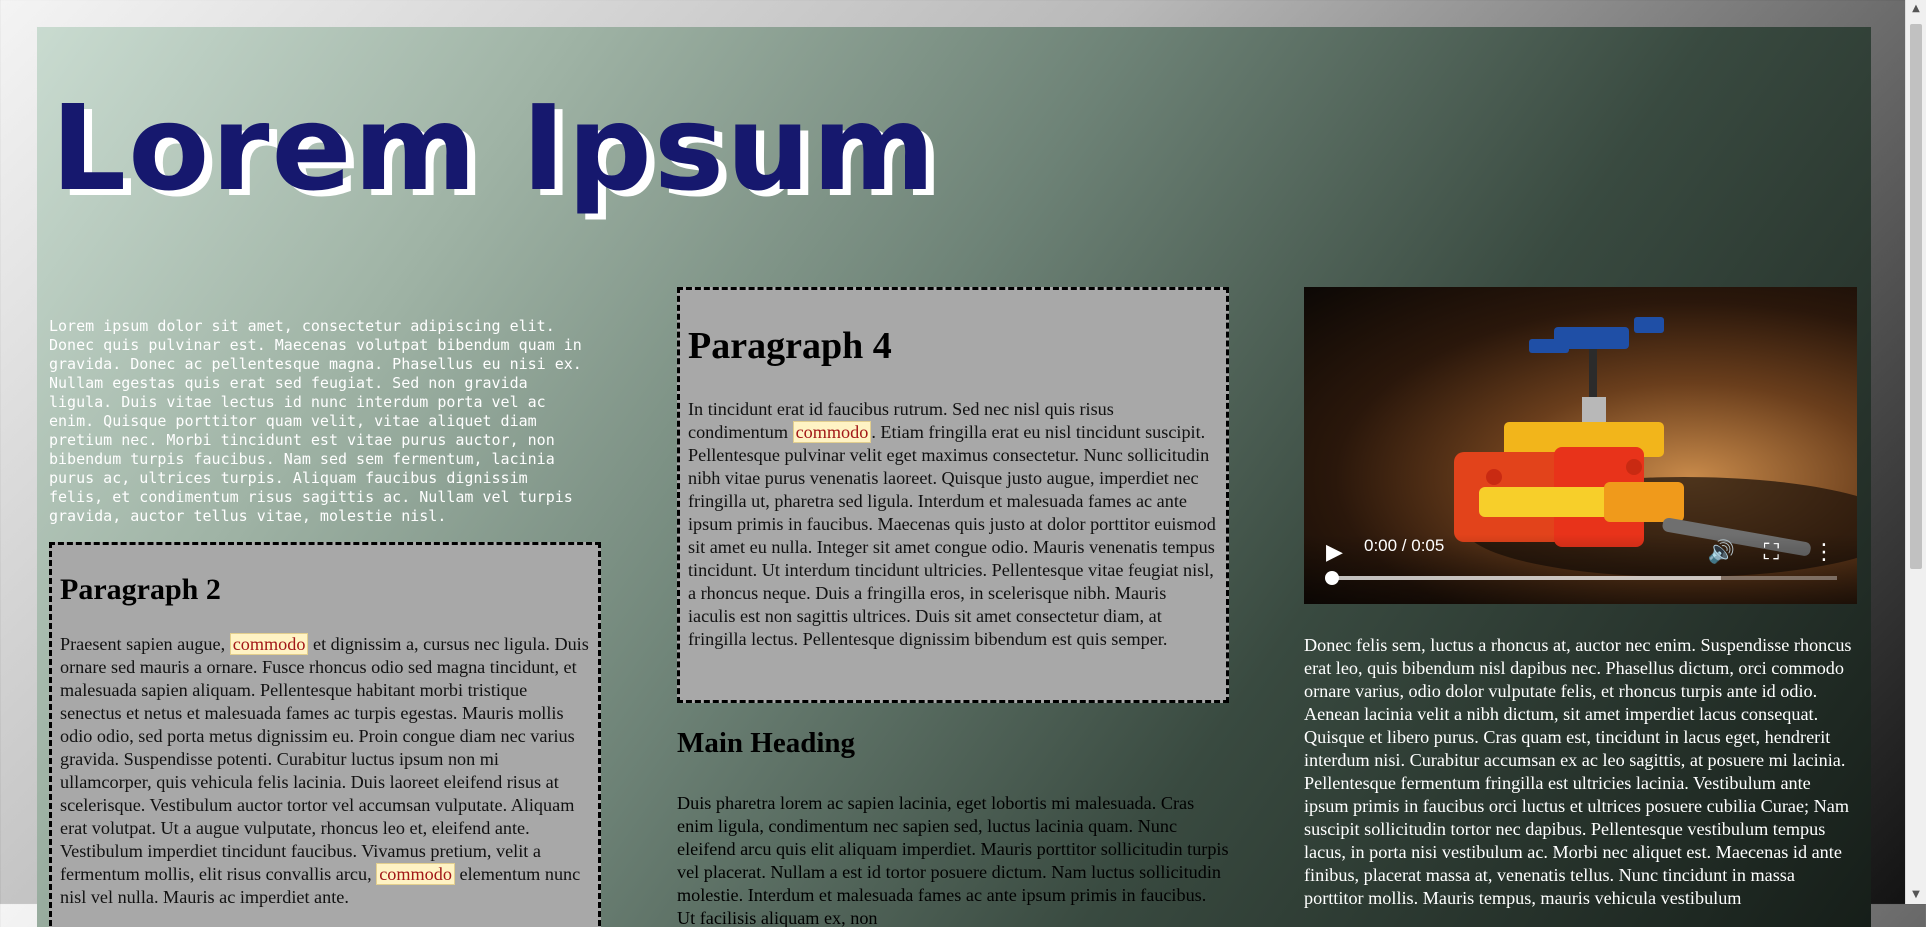  I want to click on video-time: 0:00 / 0:05, so click(1404, 545).